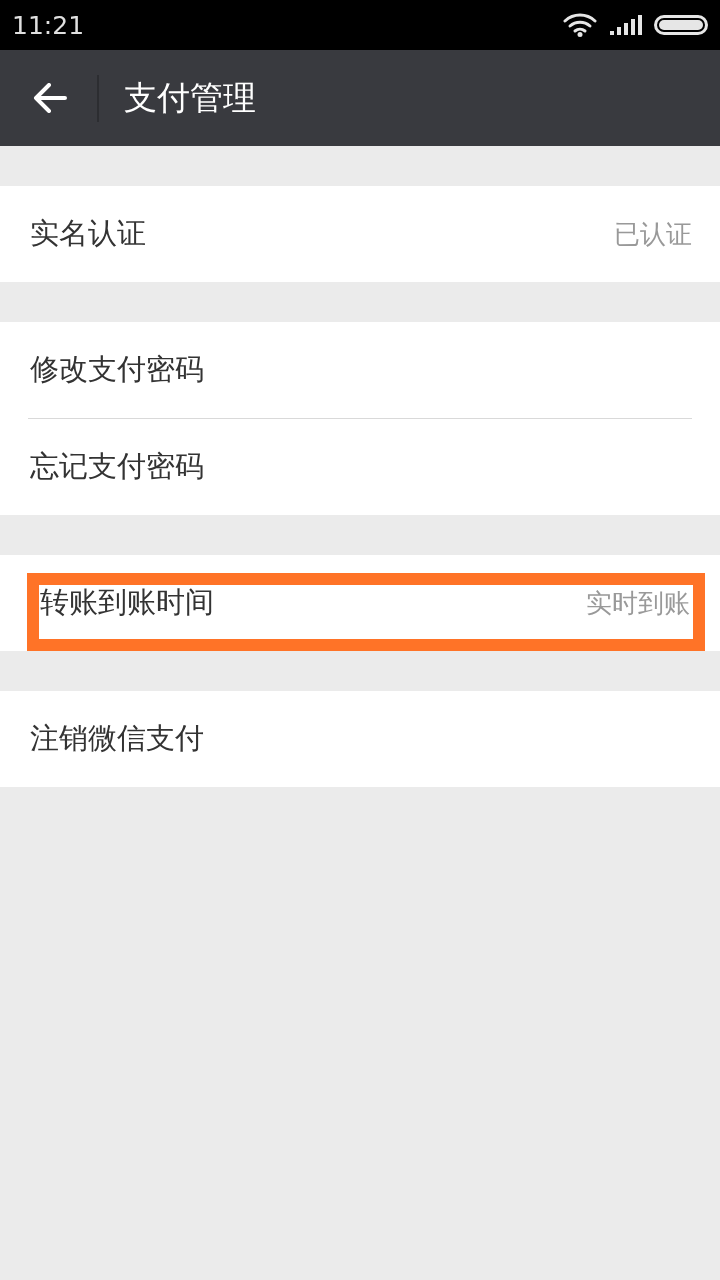  What do you see at coordinates (360, 603) in the screenshot?
I see `settings-row: 转账到账时间 实时到账` at bounding box center [360, 603].